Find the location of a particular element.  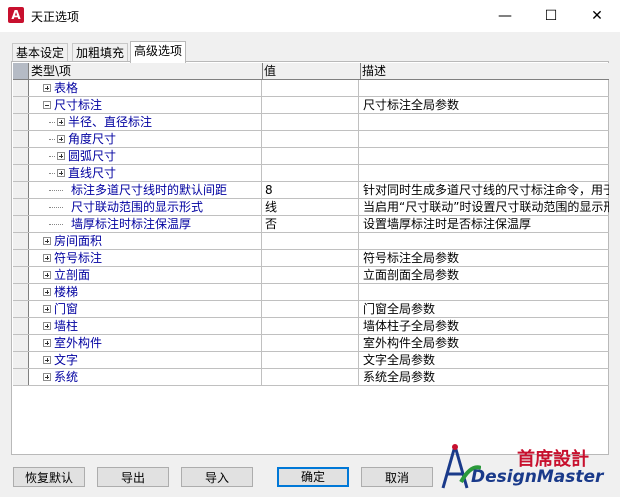

value-cell: 否 is located at coordinates (310, 224).